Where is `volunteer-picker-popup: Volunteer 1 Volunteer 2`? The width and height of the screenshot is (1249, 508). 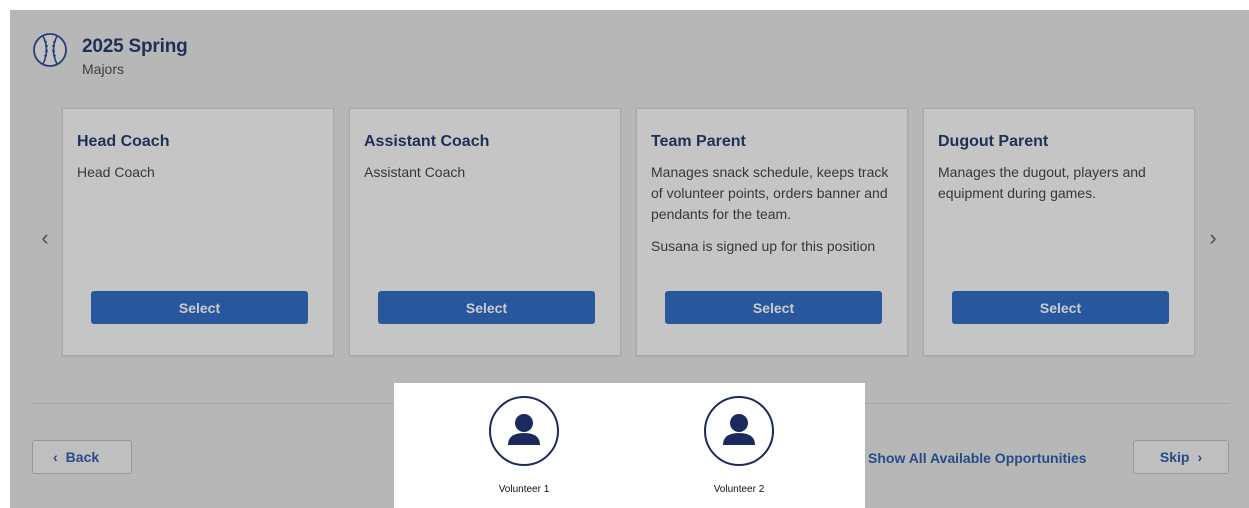 volunteer-picker-popup: Volunteer 1 Volunteer 2 is located at coordinates (629, 445).